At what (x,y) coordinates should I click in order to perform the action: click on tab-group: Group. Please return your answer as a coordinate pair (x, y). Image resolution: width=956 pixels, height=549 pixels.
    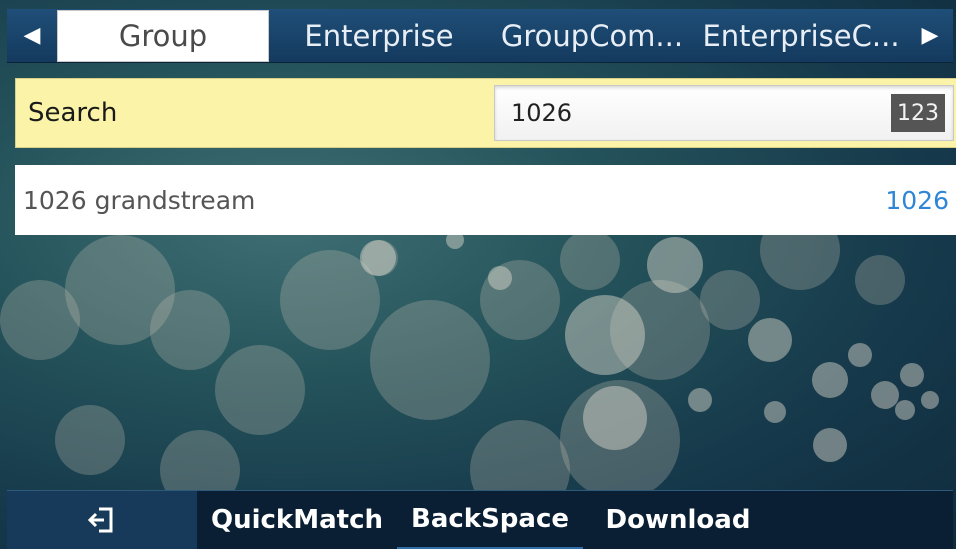
    Looking at the image, I should click on (163, 36).